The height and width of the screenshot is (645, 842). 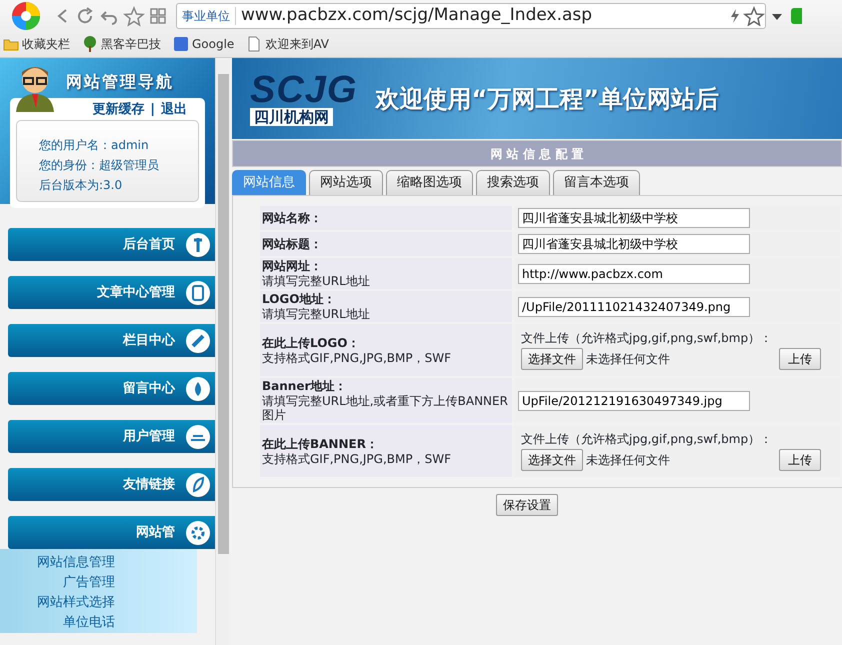 What do you see at coordinates (111, 484) in the screenshot?
I see `menu-button: 友情链接` at bounding box center [111, 484].